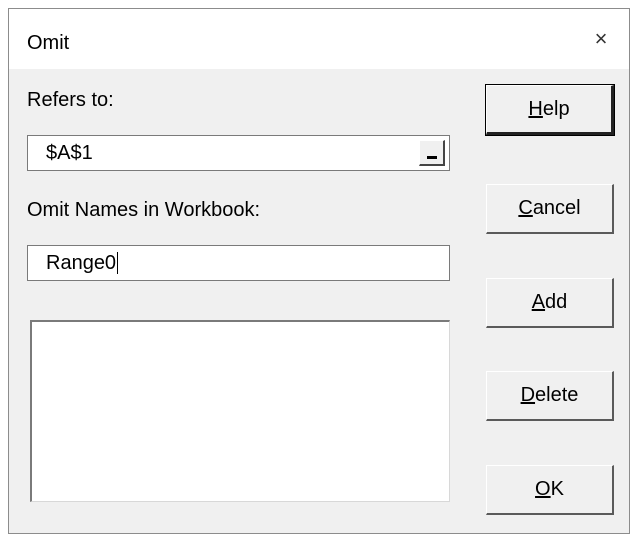  What do you see at coordinates (238, 153) in the screenshot?
I see `refers-to-field: $A$1` at bounding box center [238, 153].